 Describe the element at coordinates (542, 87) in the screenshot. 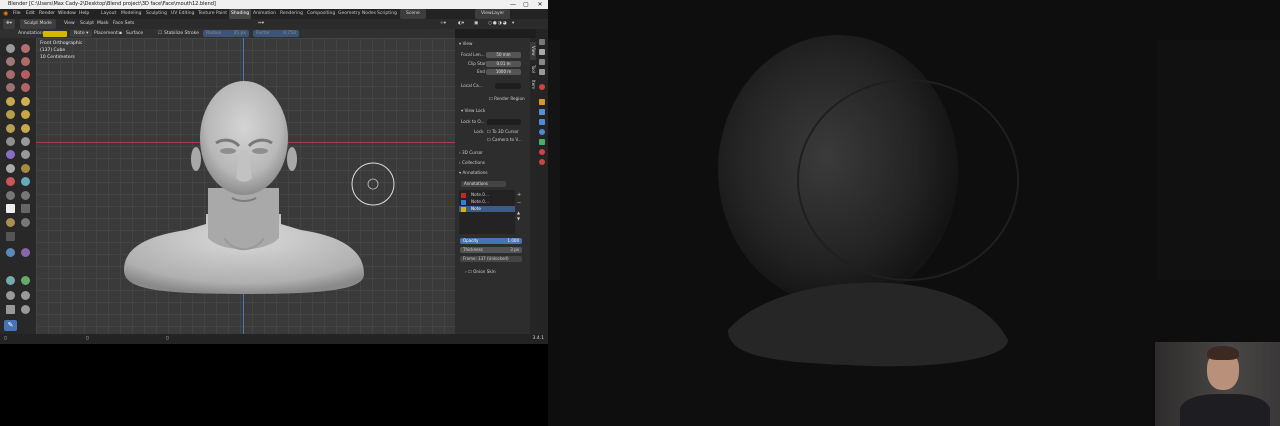

I see `scene-properties-icon` at that location.